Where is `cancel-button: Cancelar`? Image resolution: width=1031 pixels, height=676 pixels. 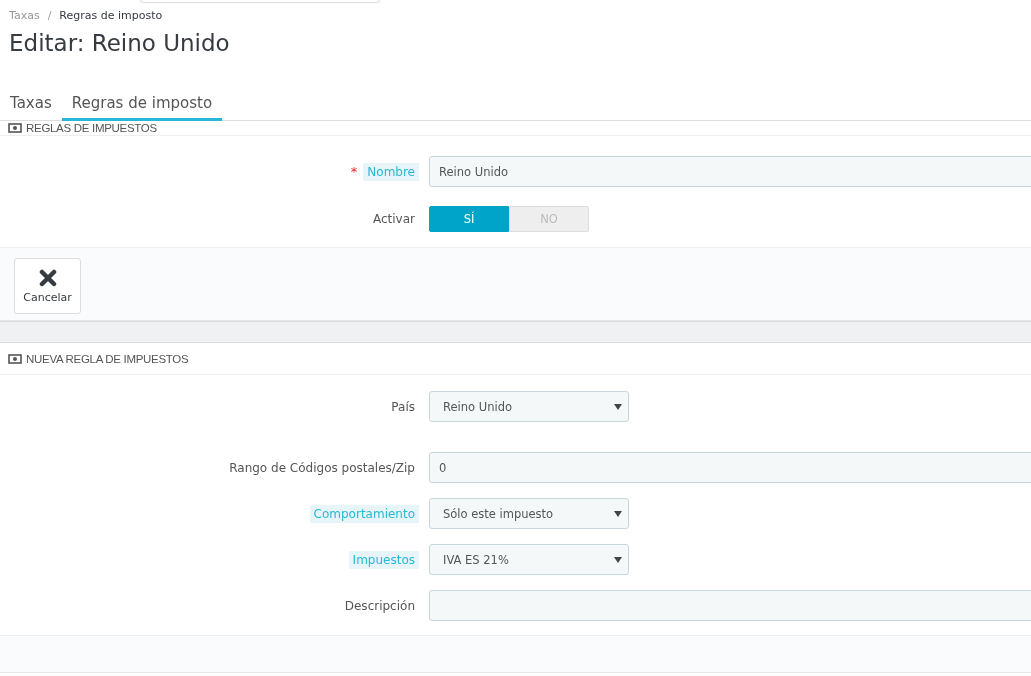
cancel-button: Cancelar is located at coordinates (47, 286).